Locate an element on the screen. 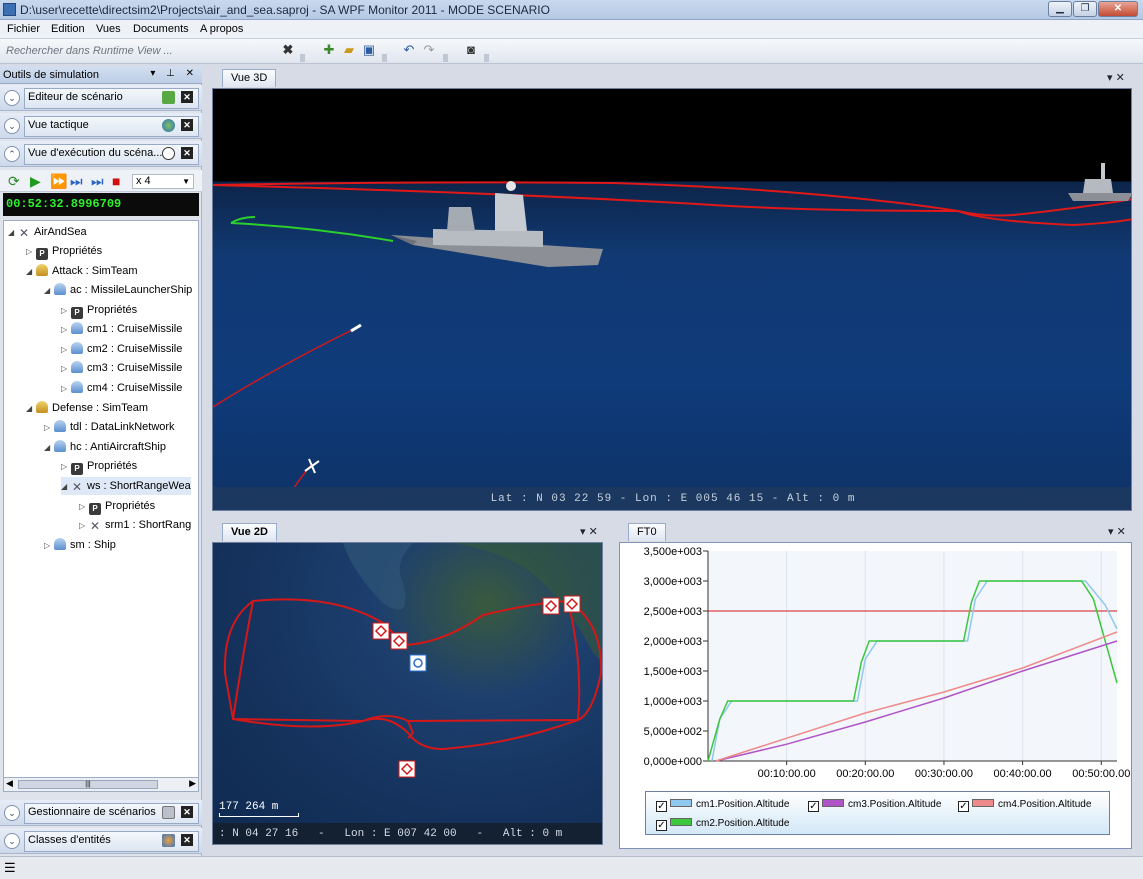 The image size is (1143, 879). map-layer is located at coordinates (412, 660).